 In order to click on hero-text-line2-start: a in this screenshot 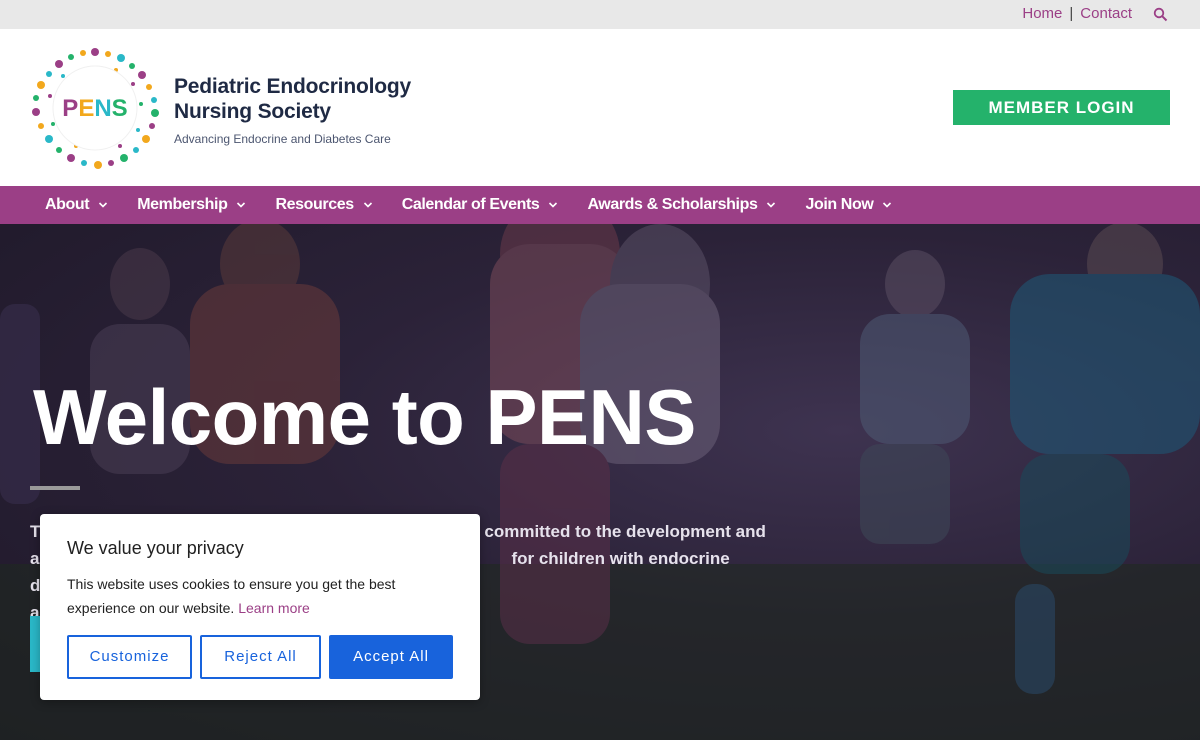, I will do `click(35, 558)`.